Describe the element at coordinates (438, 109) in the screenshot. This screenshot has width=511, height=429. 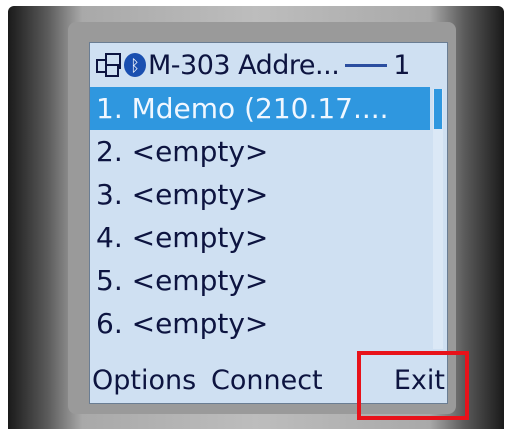
I see `scrollbar-thumb` at that location.